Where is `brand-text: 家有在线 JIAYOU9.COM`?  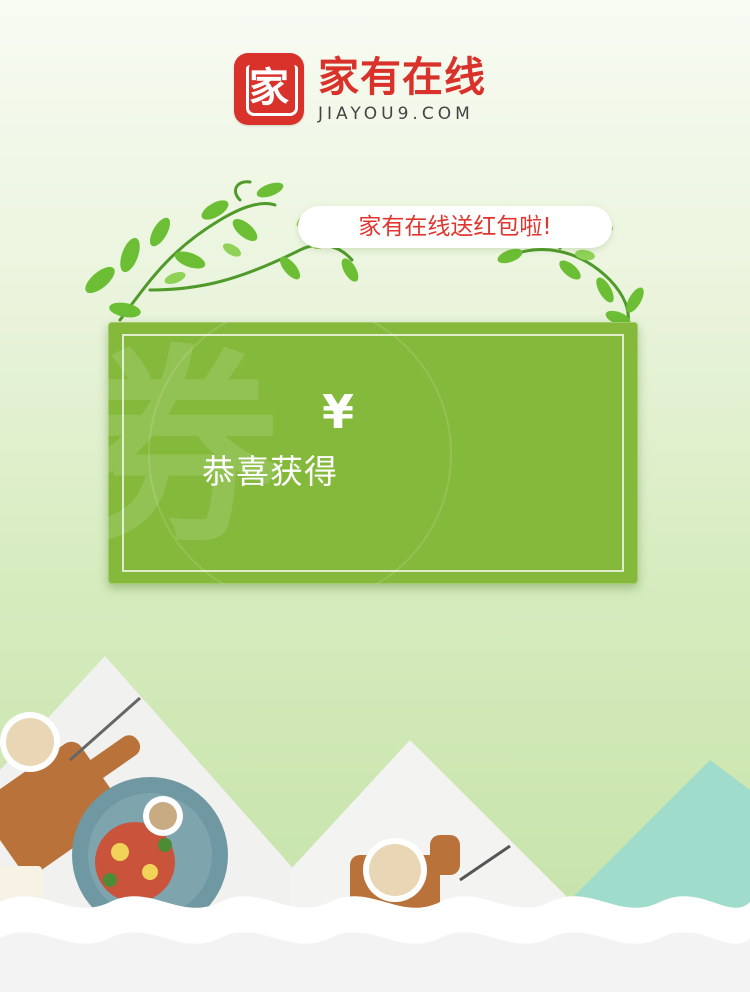 brand-text: 家有在线 JIAYOU9.COM is located at coordinates (402, 89).